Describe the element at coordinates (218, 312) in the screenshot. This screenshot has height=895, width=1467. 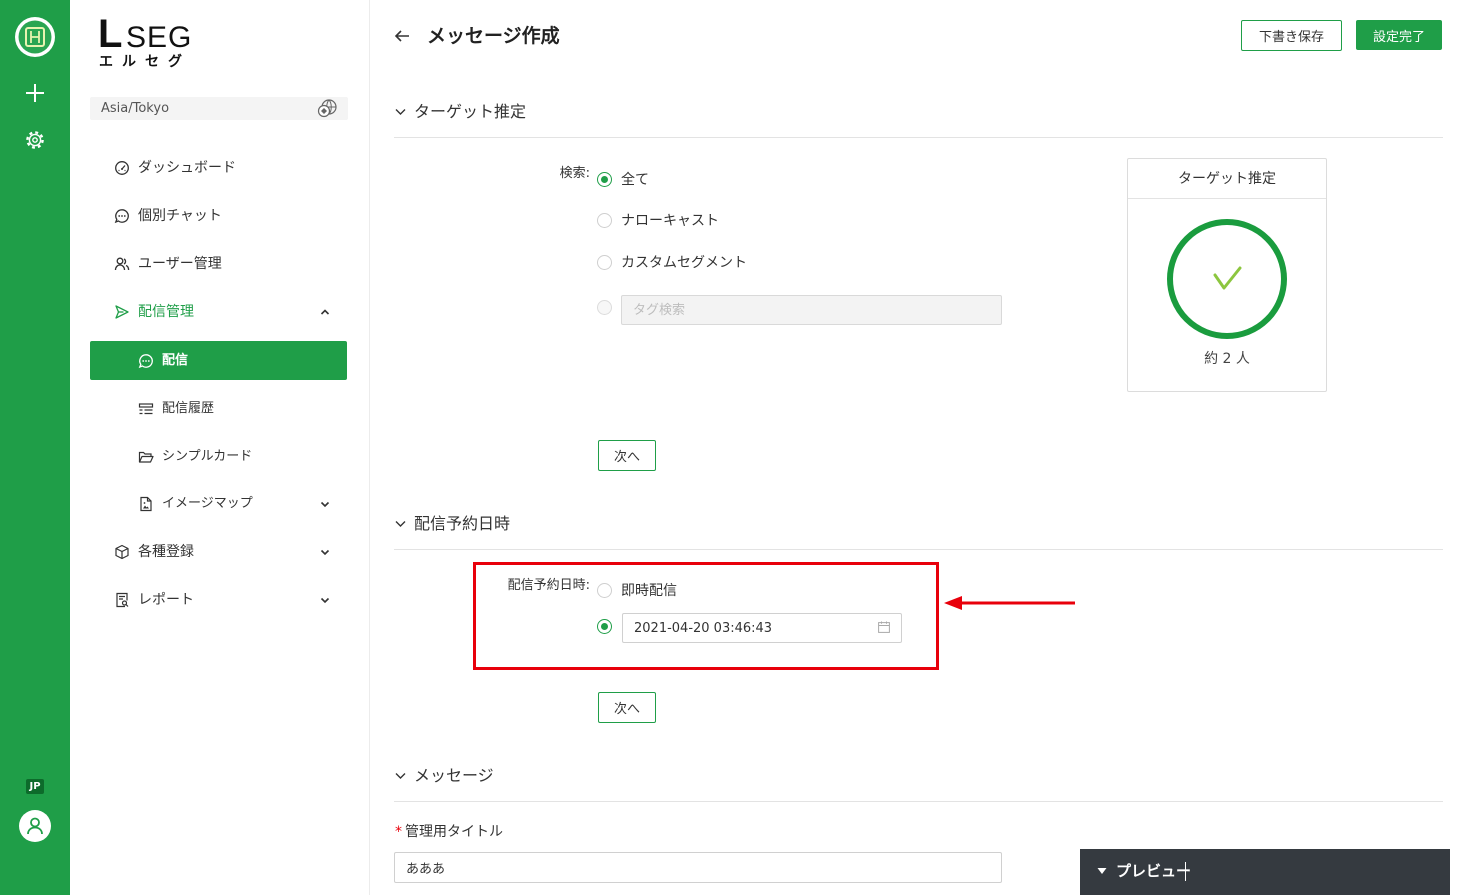
I see `sidebar-item-delivery-management: 配信管理` at that location.